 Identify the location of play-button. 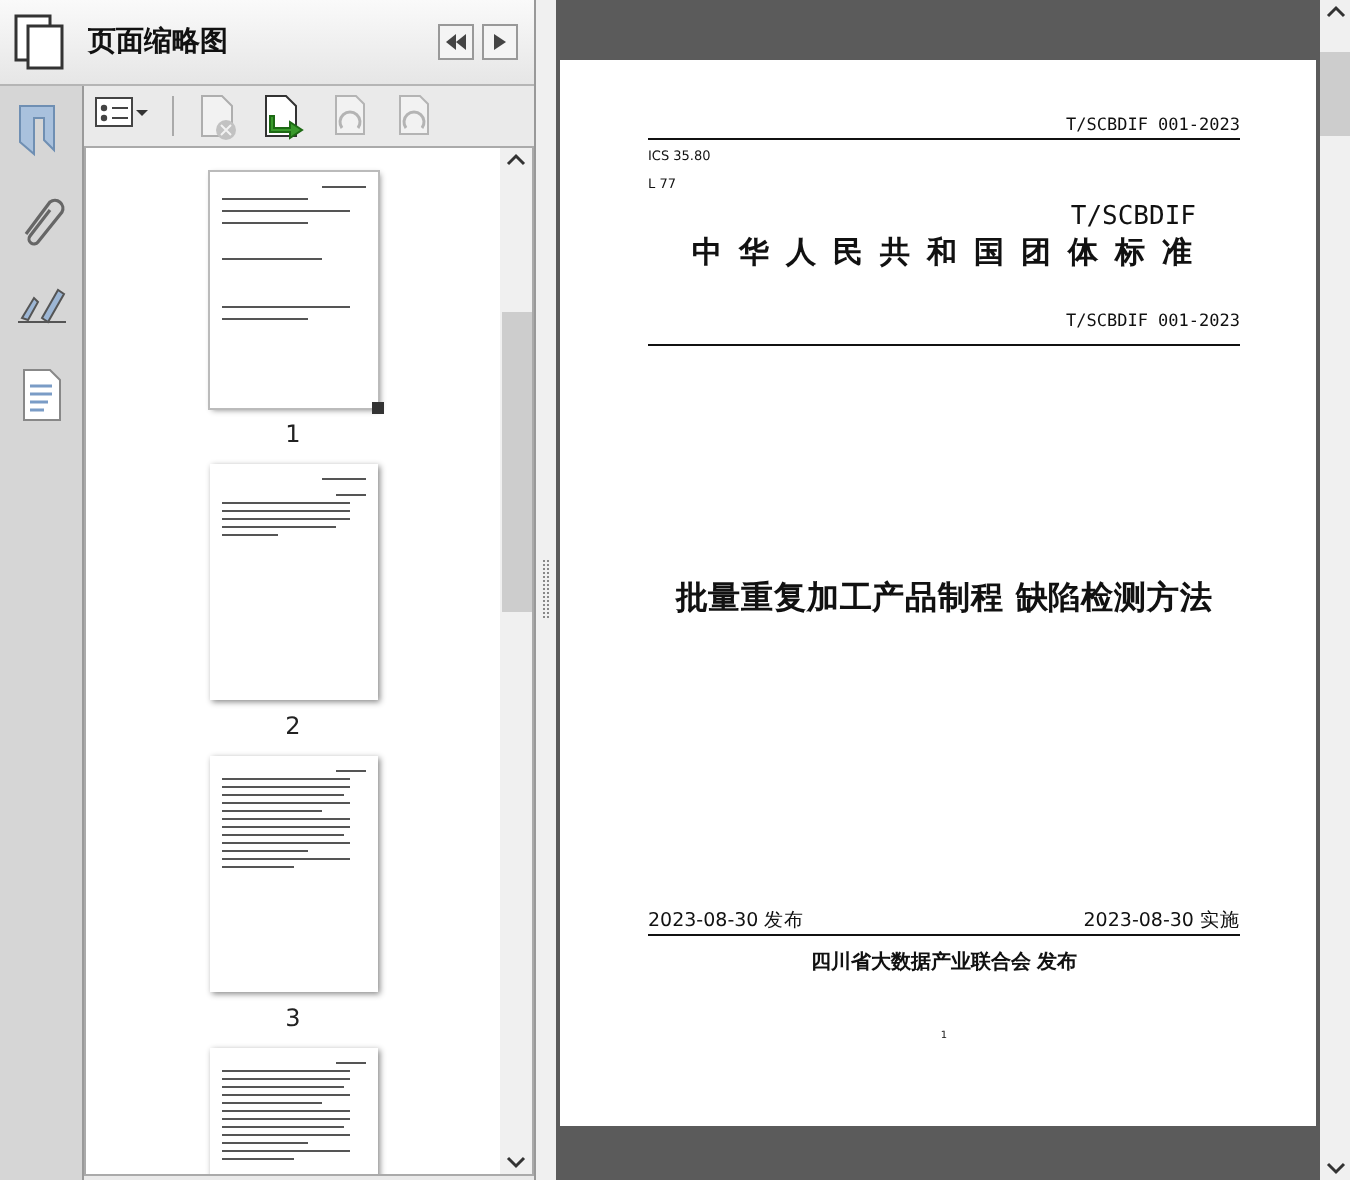
(500, 42).